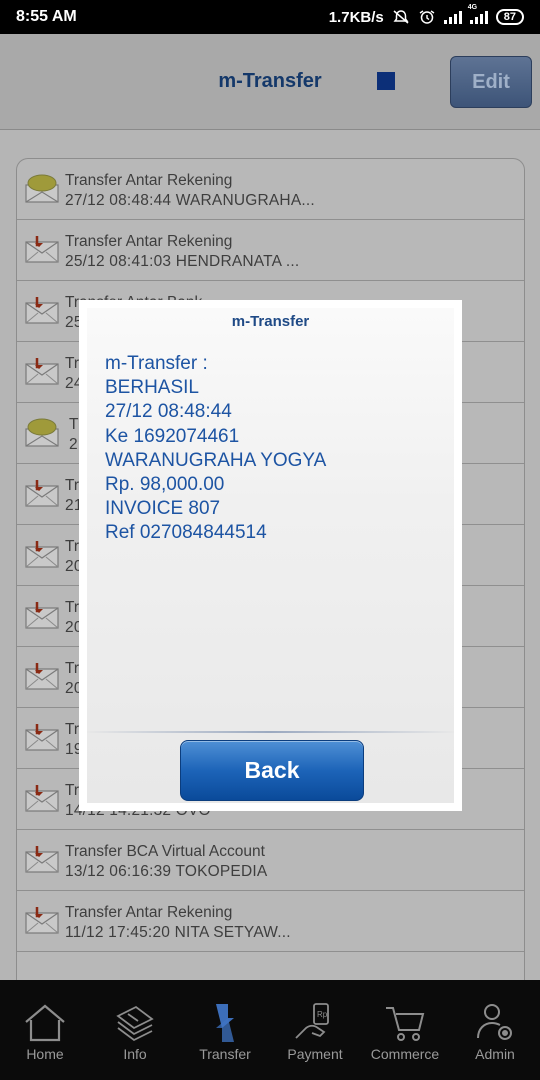 This screenshot has width=540, height=1080. I want to click on nav-label: Home, so click(45, 1054).